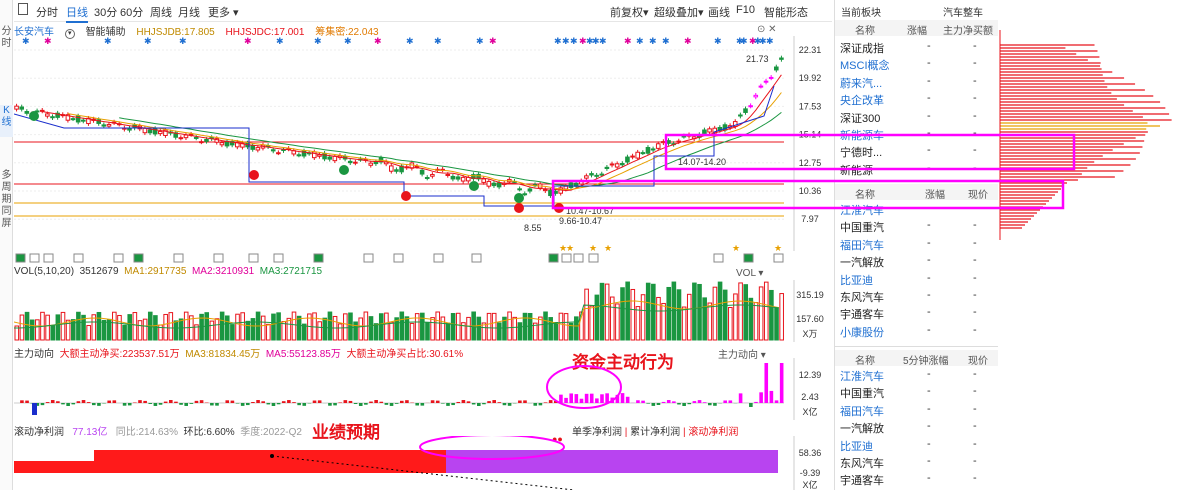 This screenshot has width=1201, height=490. I want to click on smart-pattern-button: 智能形态, so click(786, 12).